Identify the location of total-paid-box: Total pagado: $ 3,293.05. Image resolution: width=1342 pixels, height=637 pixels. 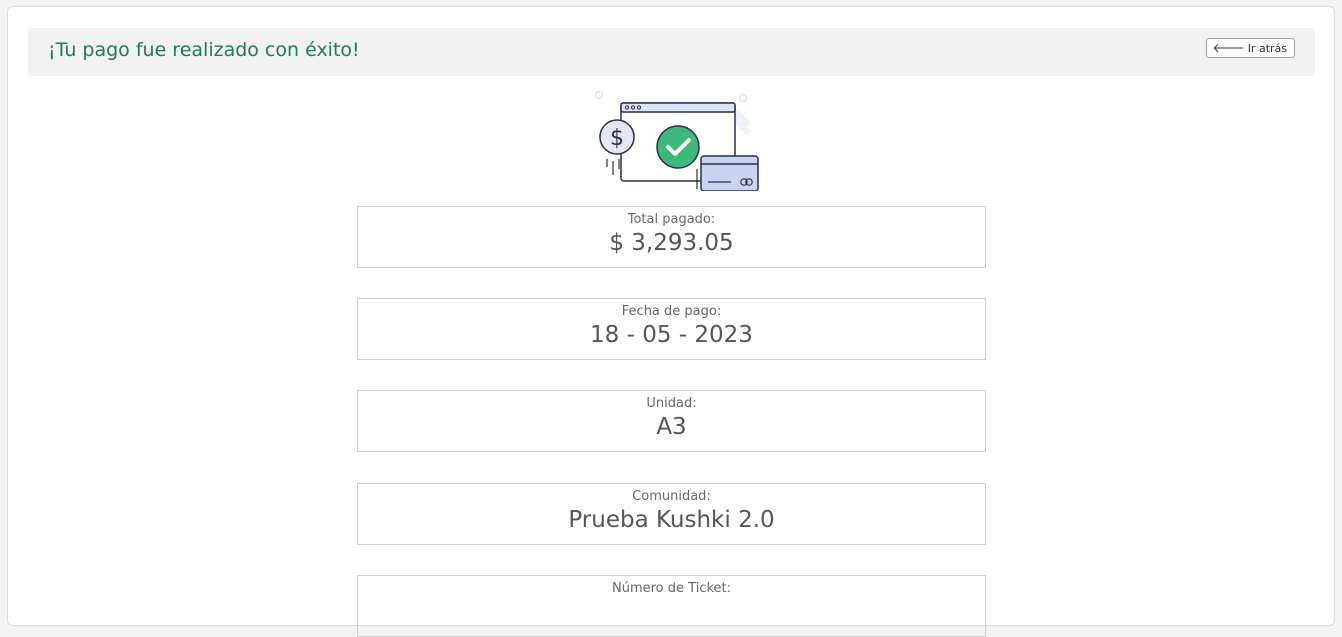
(671, 237).